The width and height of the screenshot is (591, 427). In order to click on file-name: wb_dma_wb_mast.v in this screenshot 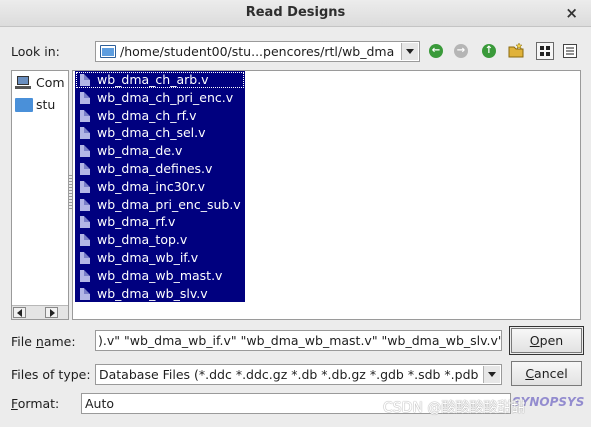, I will do `click(160, 275)`.